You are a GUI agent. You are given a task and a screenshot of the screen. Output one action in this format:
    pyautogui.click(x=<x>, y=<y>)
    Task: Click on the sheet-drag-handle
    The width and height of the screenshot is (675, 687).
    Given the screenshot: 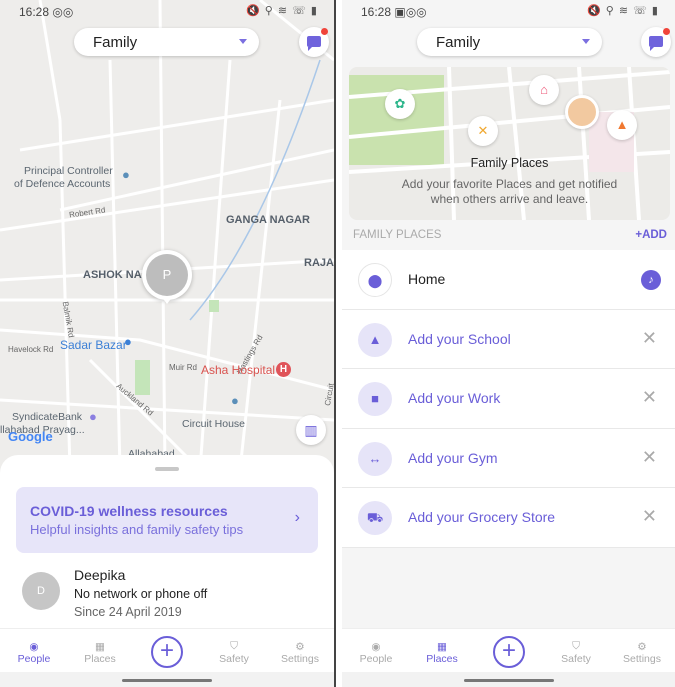 What is the action you would take?
    pyautogui.click(x=167, y=469)
    